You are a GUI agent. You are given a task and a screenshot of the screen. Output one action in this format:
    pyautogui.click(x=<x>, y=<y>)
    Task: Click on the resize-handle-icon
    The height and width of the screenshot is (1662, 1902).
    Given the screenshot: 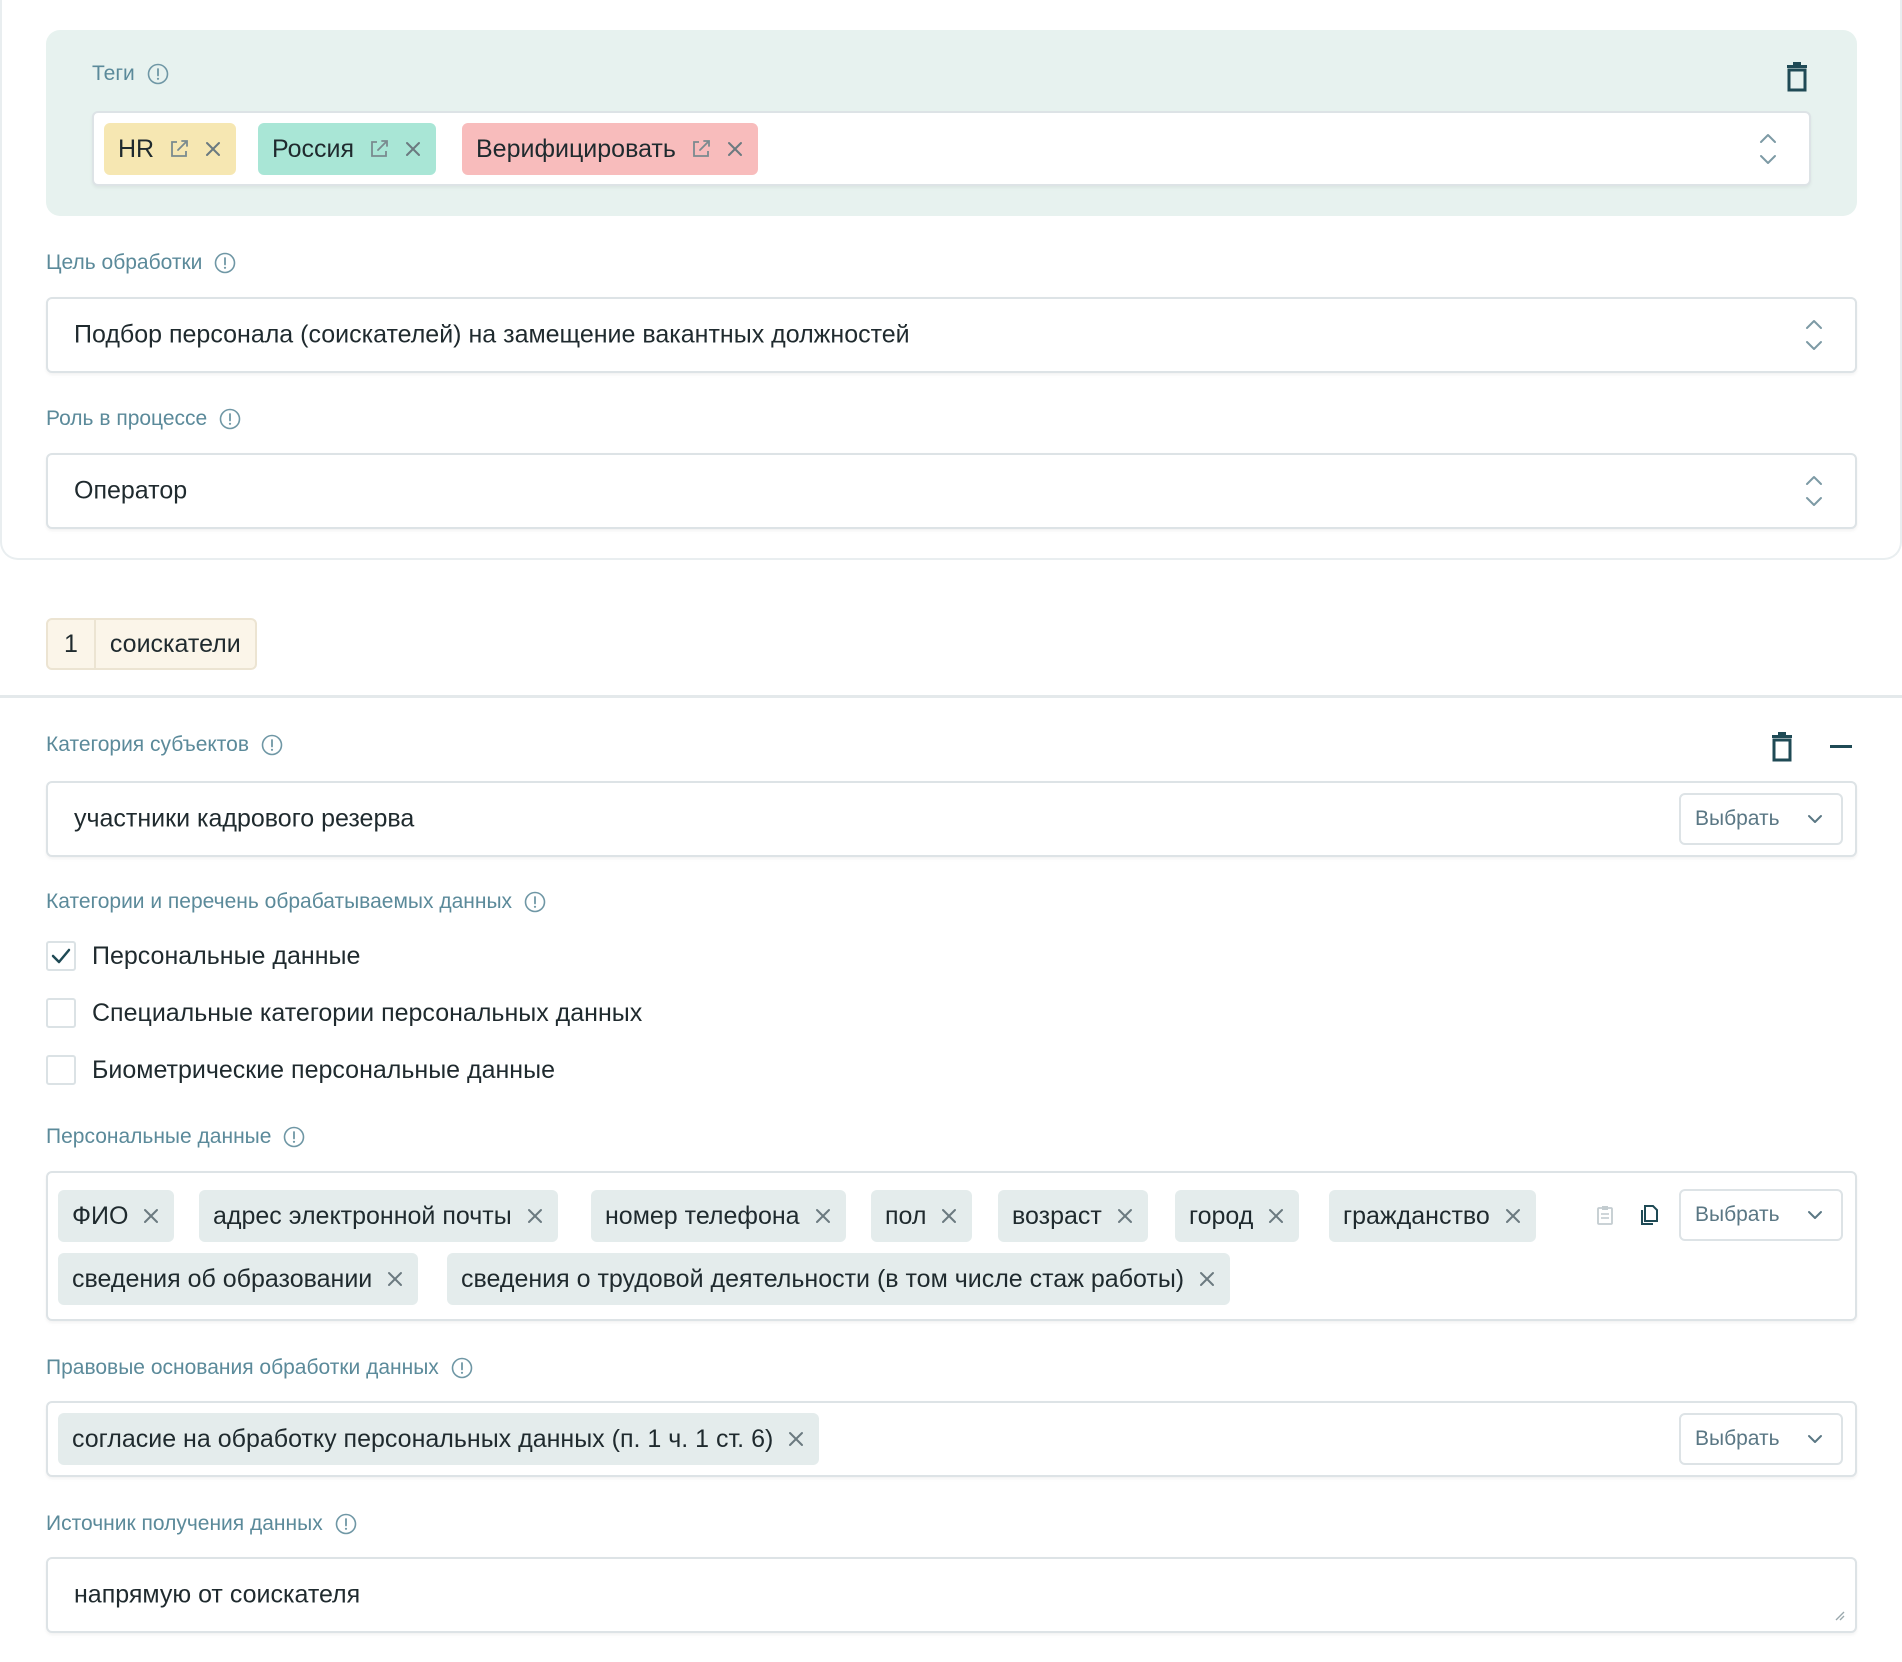 What is the action you would take?
    pyautogui.click(x=1839, y=1615)
    